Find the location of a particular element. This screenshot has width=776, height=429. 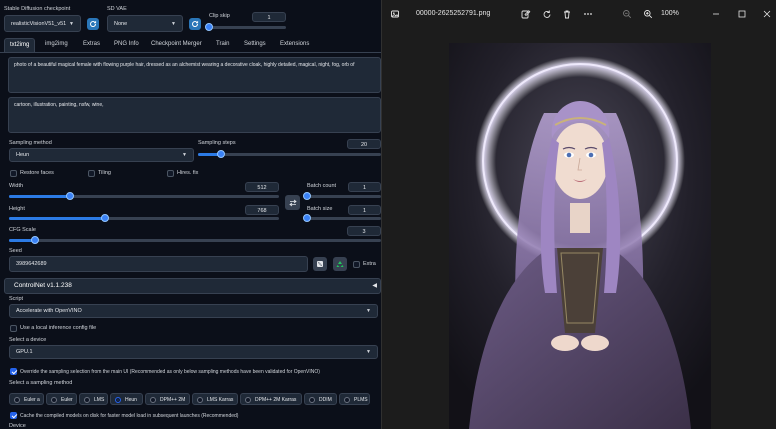

tabs-divider is located at coordinates (190, 52).